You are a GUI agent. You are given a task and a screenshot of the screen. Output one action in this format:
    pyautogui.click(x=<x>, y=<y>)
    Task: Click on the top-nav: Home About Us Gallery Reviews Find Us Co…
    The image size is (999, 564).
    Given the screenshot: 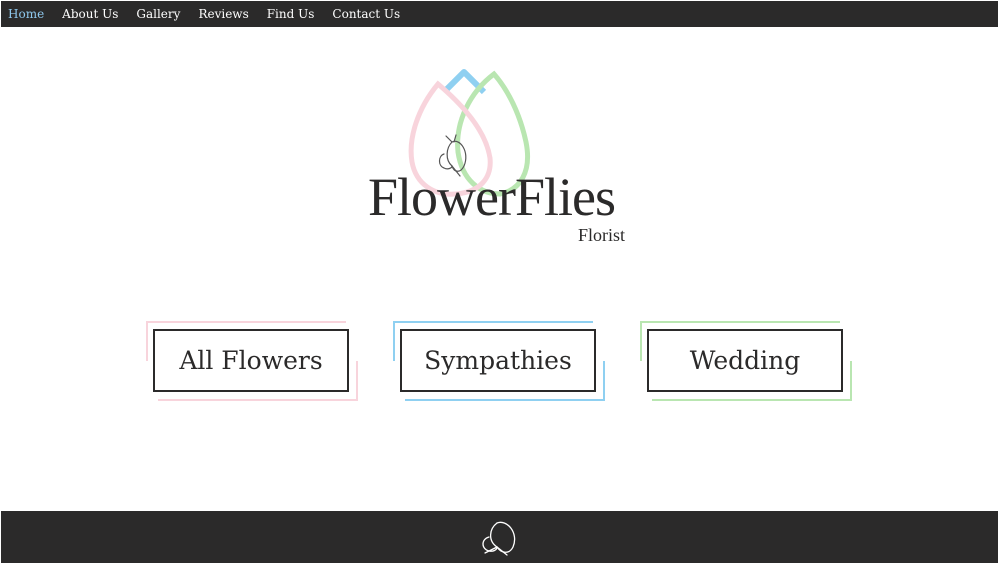 What is the action you would take?
    pyautogui.click(x=499, y=14)
    